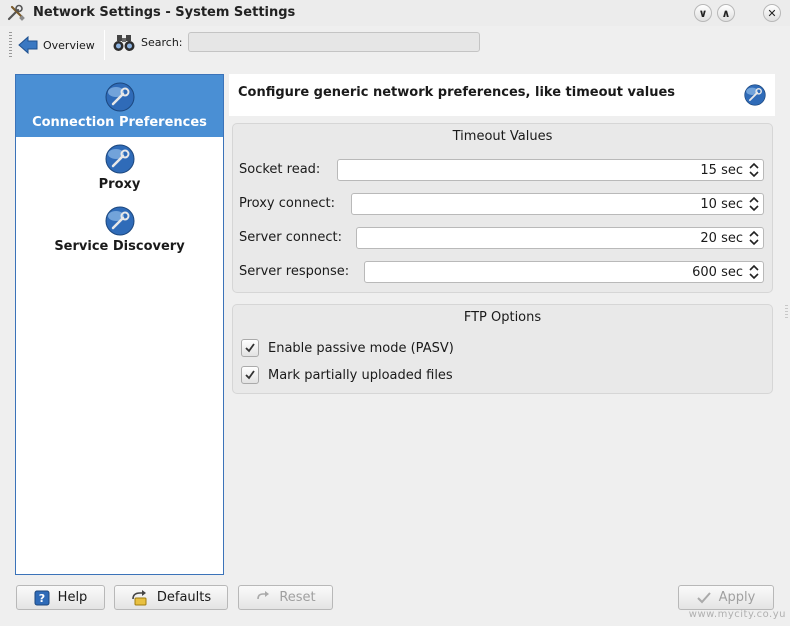 The image size is (790, 626). Describe the element at coordinates (334, 42) in the screenshot. I see `search-input` at that location.